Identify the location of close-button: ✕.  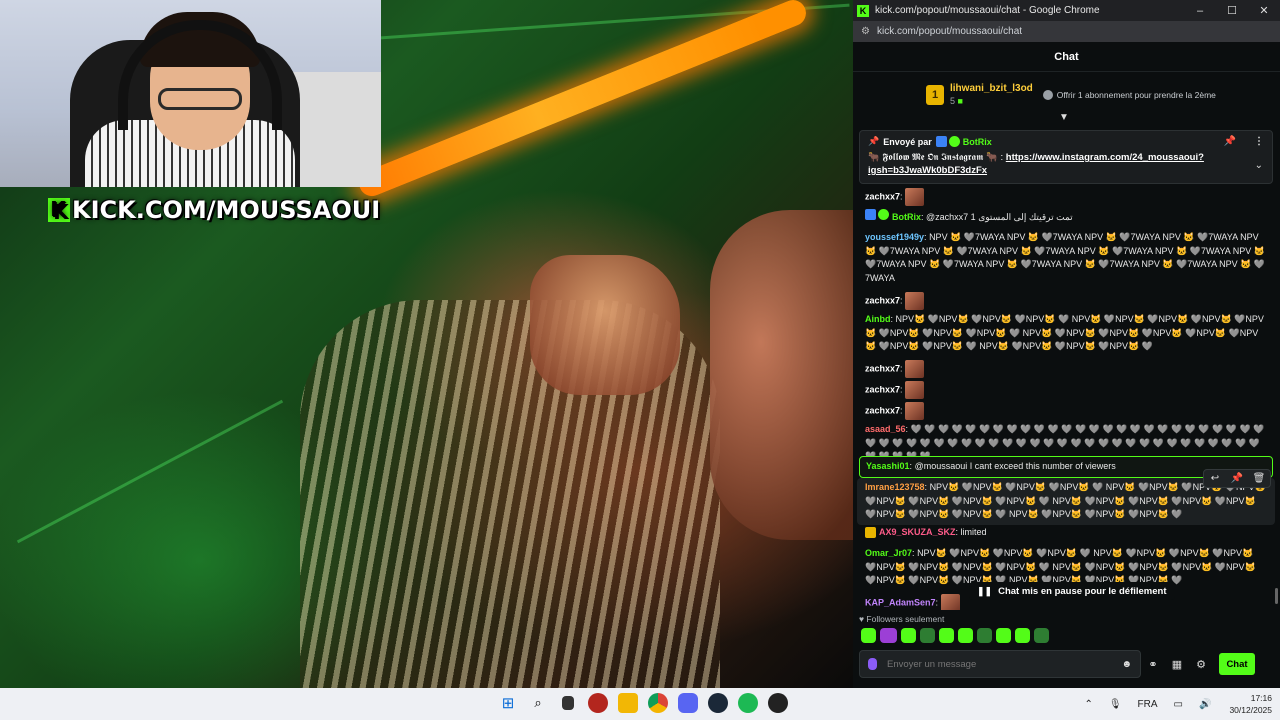
(1264, 10).